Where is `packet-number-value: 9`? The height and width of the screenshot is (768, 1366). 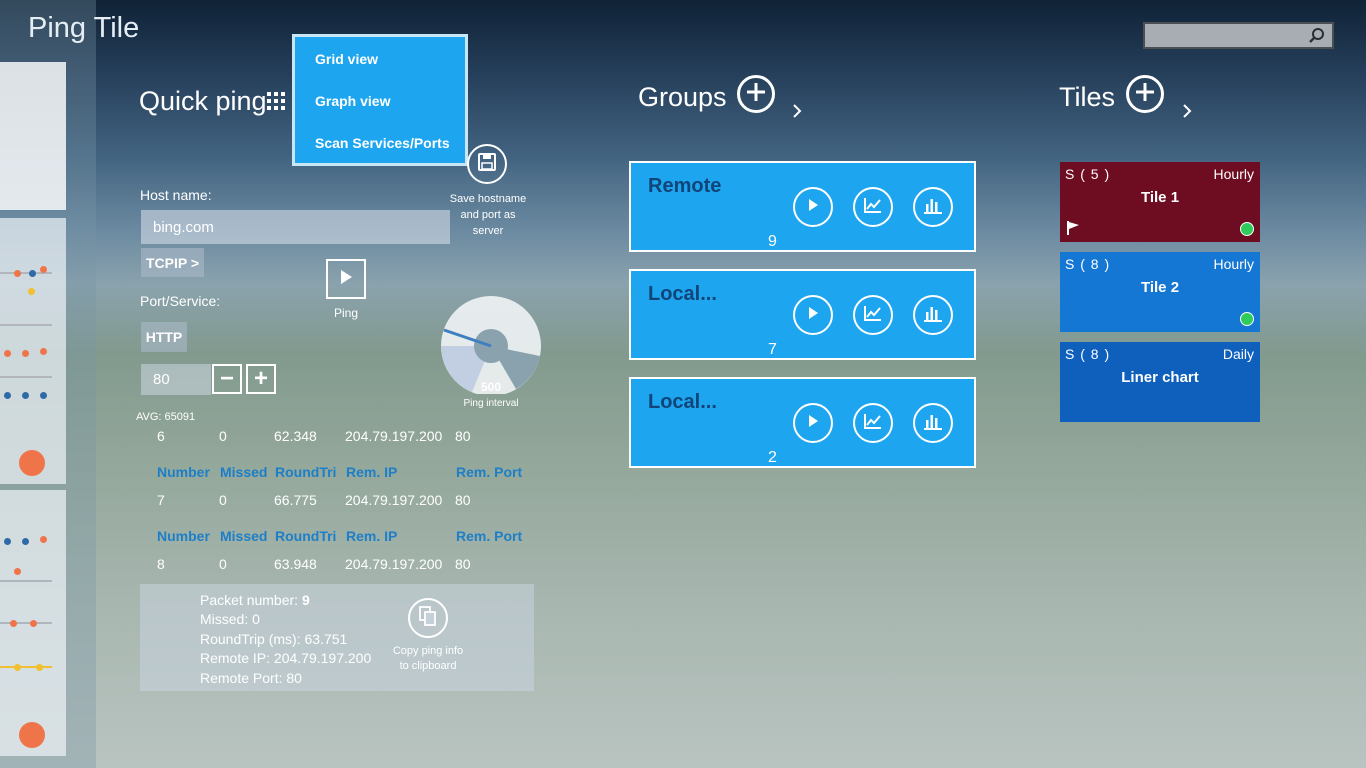 packet-number-value: 9 is located at coordinates (305, 600).